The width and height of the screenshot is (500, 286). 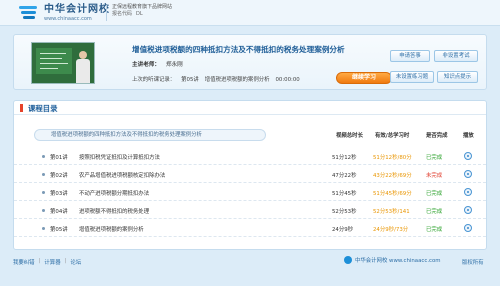 I want to click on lesson-name: 按照扣税凭证抵扣及计算抵扣方法, so click(x=119, y=157).